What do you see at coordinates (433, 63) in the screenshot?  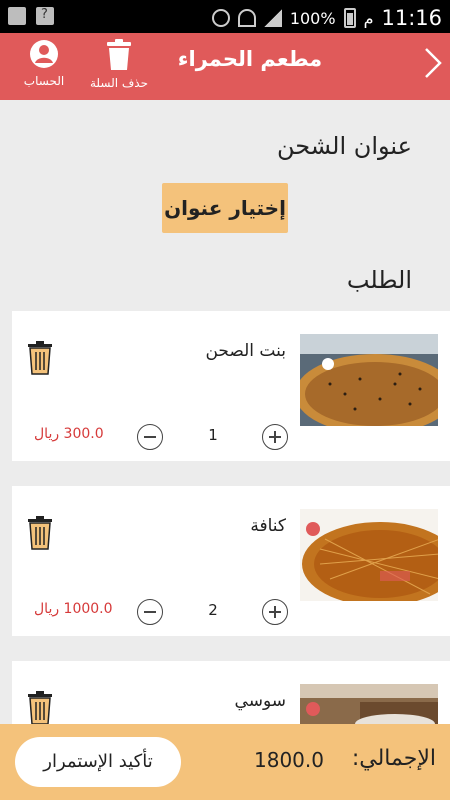 I see `chevron-right-icon` at bounding box center [433, 63].